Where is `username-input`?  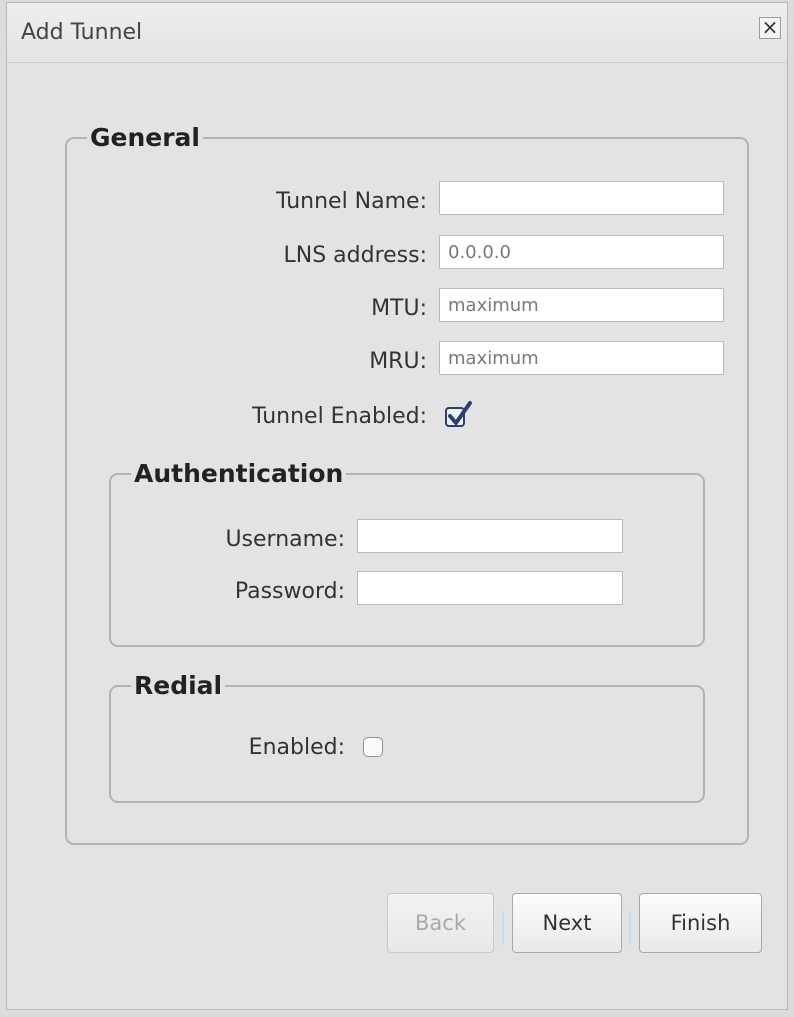 username-input is located at coordinates (490, 536).